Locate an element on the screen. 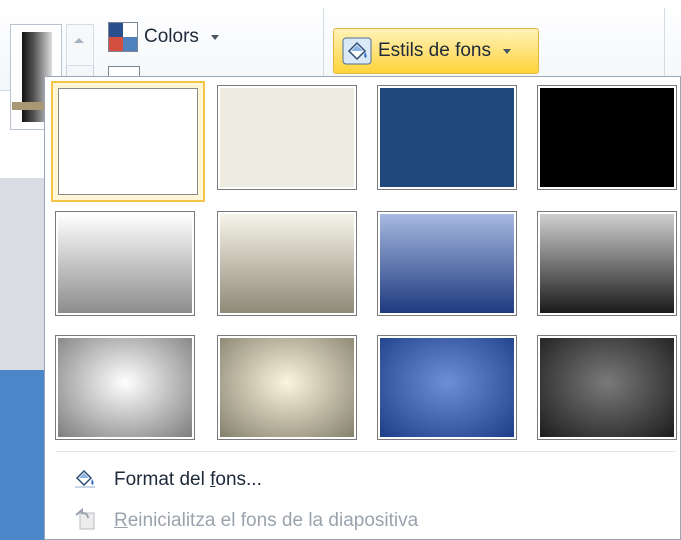 This screenshot has height=540, width=681. background-styles-button: Estils de fons is located at coordinates (436, 51).